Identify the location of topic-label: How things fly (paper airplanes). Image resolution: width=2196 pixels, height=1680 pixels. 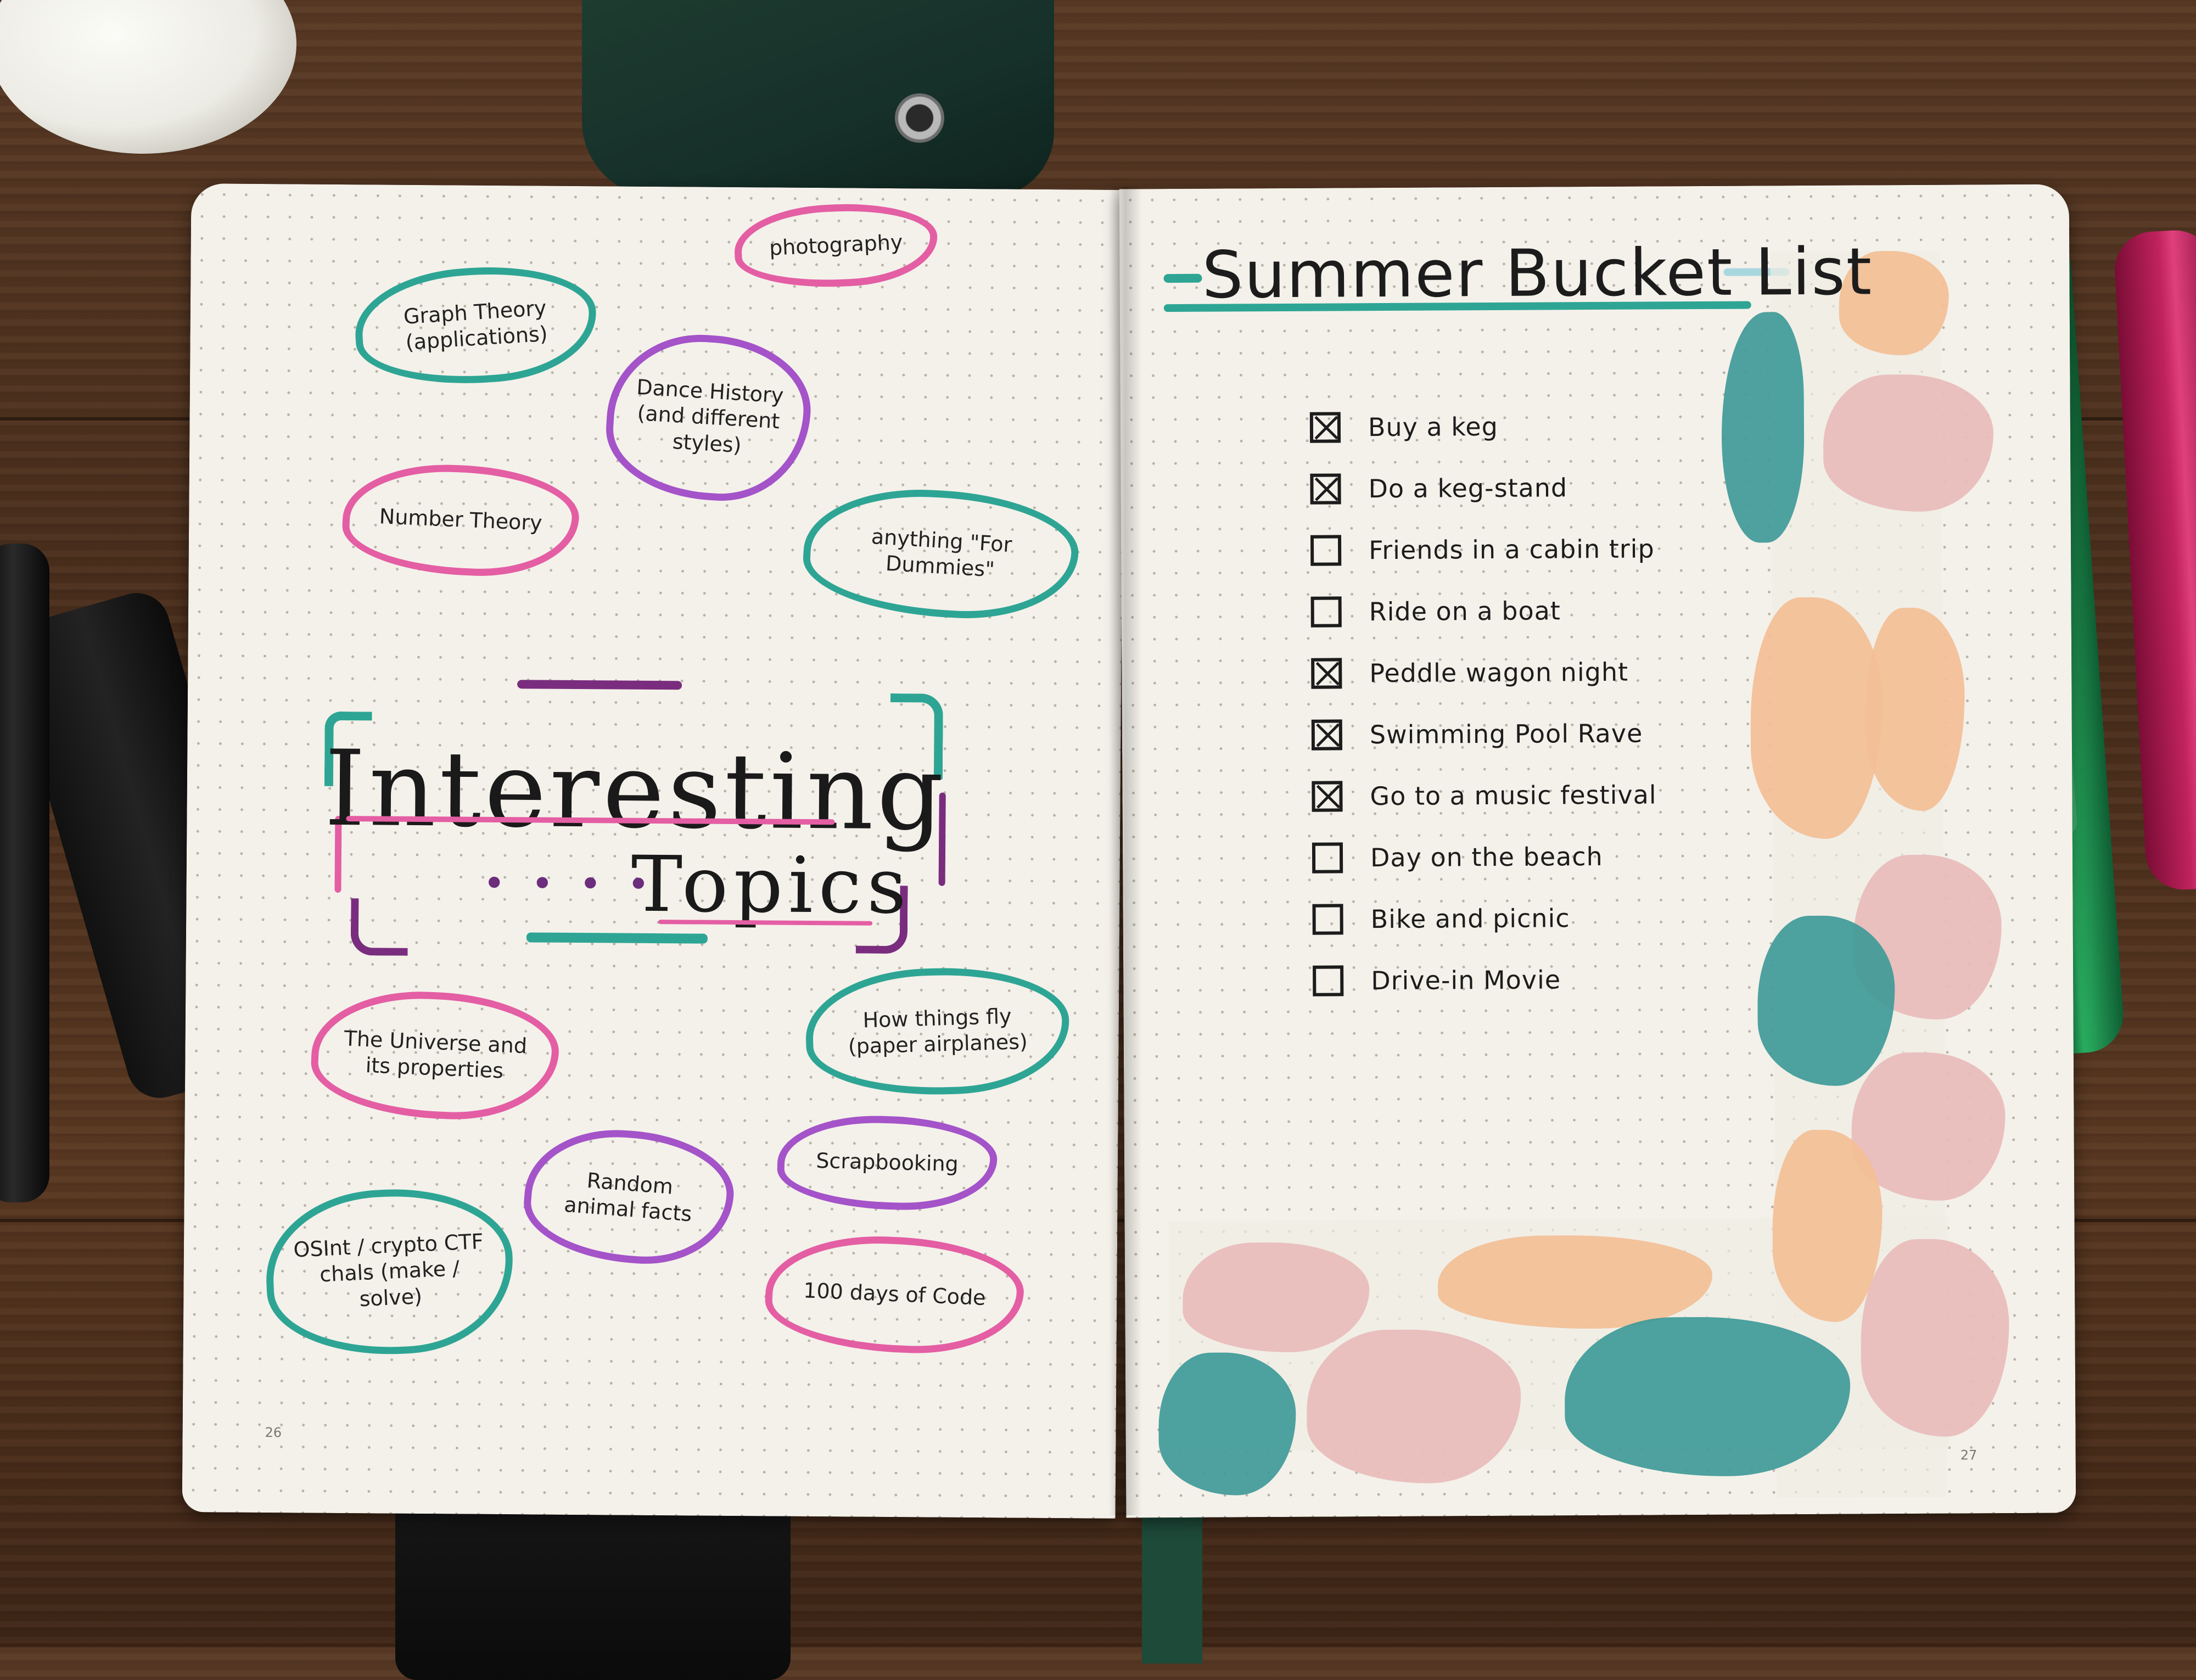
(938, 1031).